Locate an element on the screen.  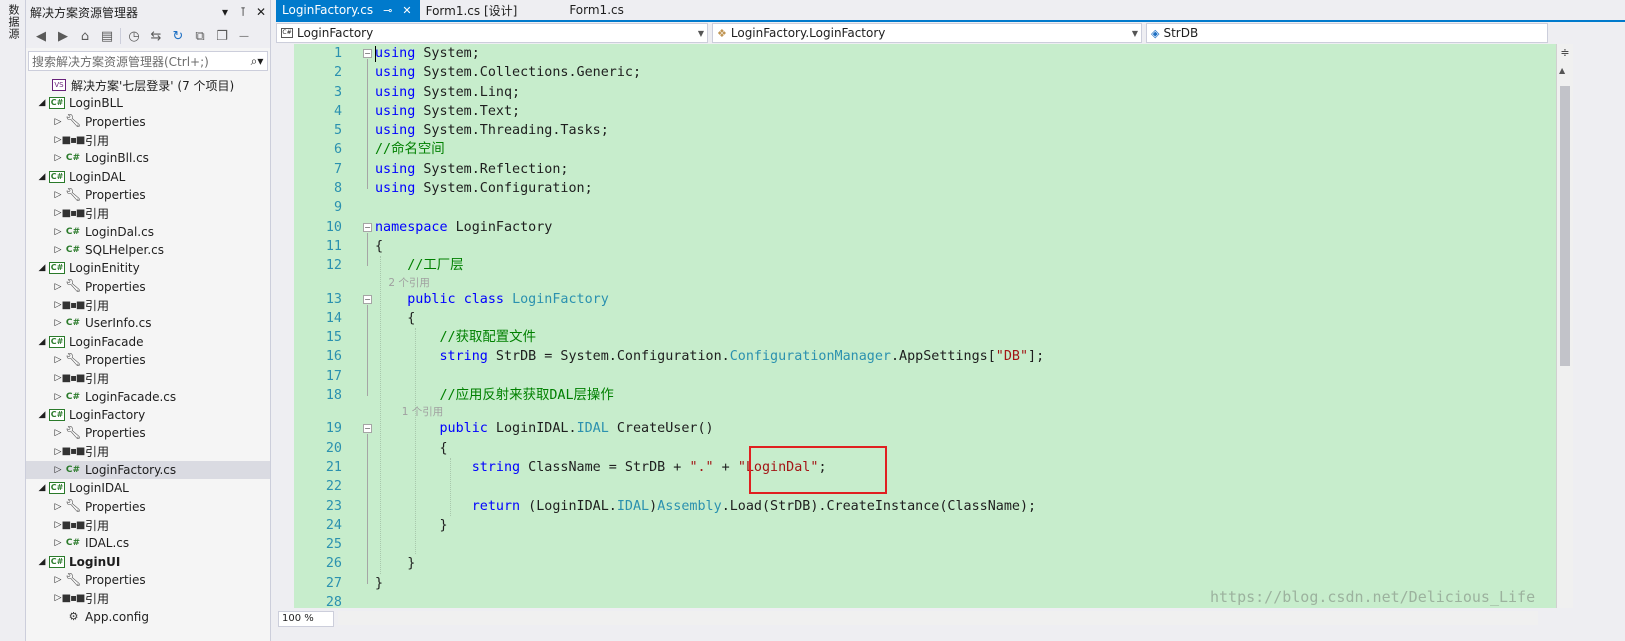
tree-item-label: SQLHelper.cs is located at coordinates (124, 250).